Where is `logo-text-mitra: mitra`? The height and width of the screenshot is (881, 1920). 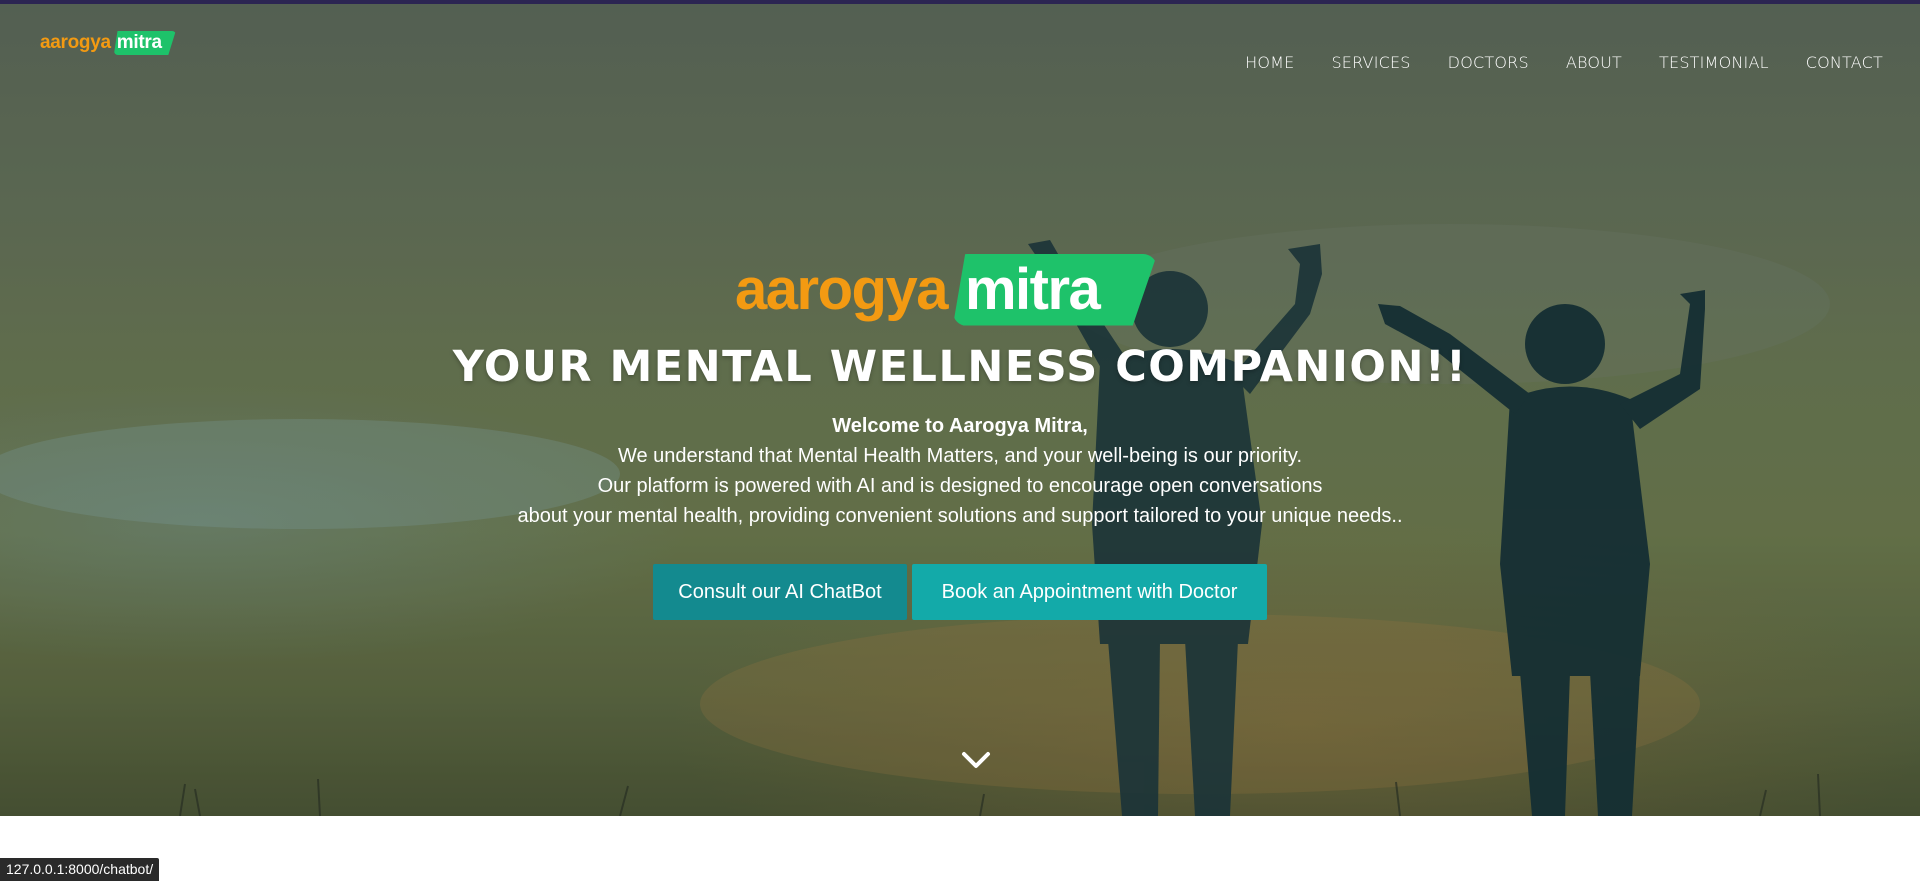 logo-text-mitra: mitra is located at coordinates (139, 42).